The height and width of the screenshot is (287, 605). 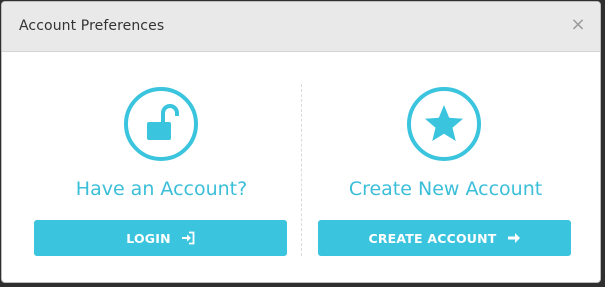 I want to click on unlock-icon, so click(x=161, y=124).